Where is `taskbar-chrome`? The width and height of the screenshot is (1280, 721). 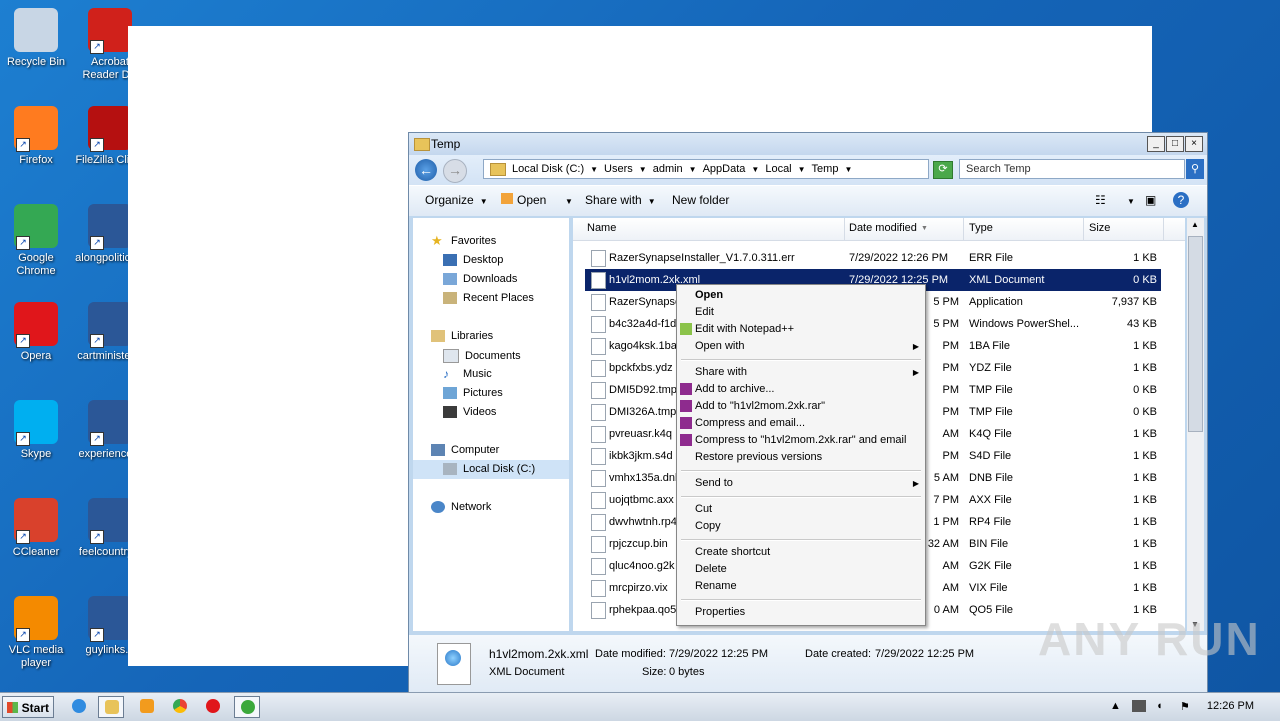 taskbar-chrome is located at coordinates (180, 707).